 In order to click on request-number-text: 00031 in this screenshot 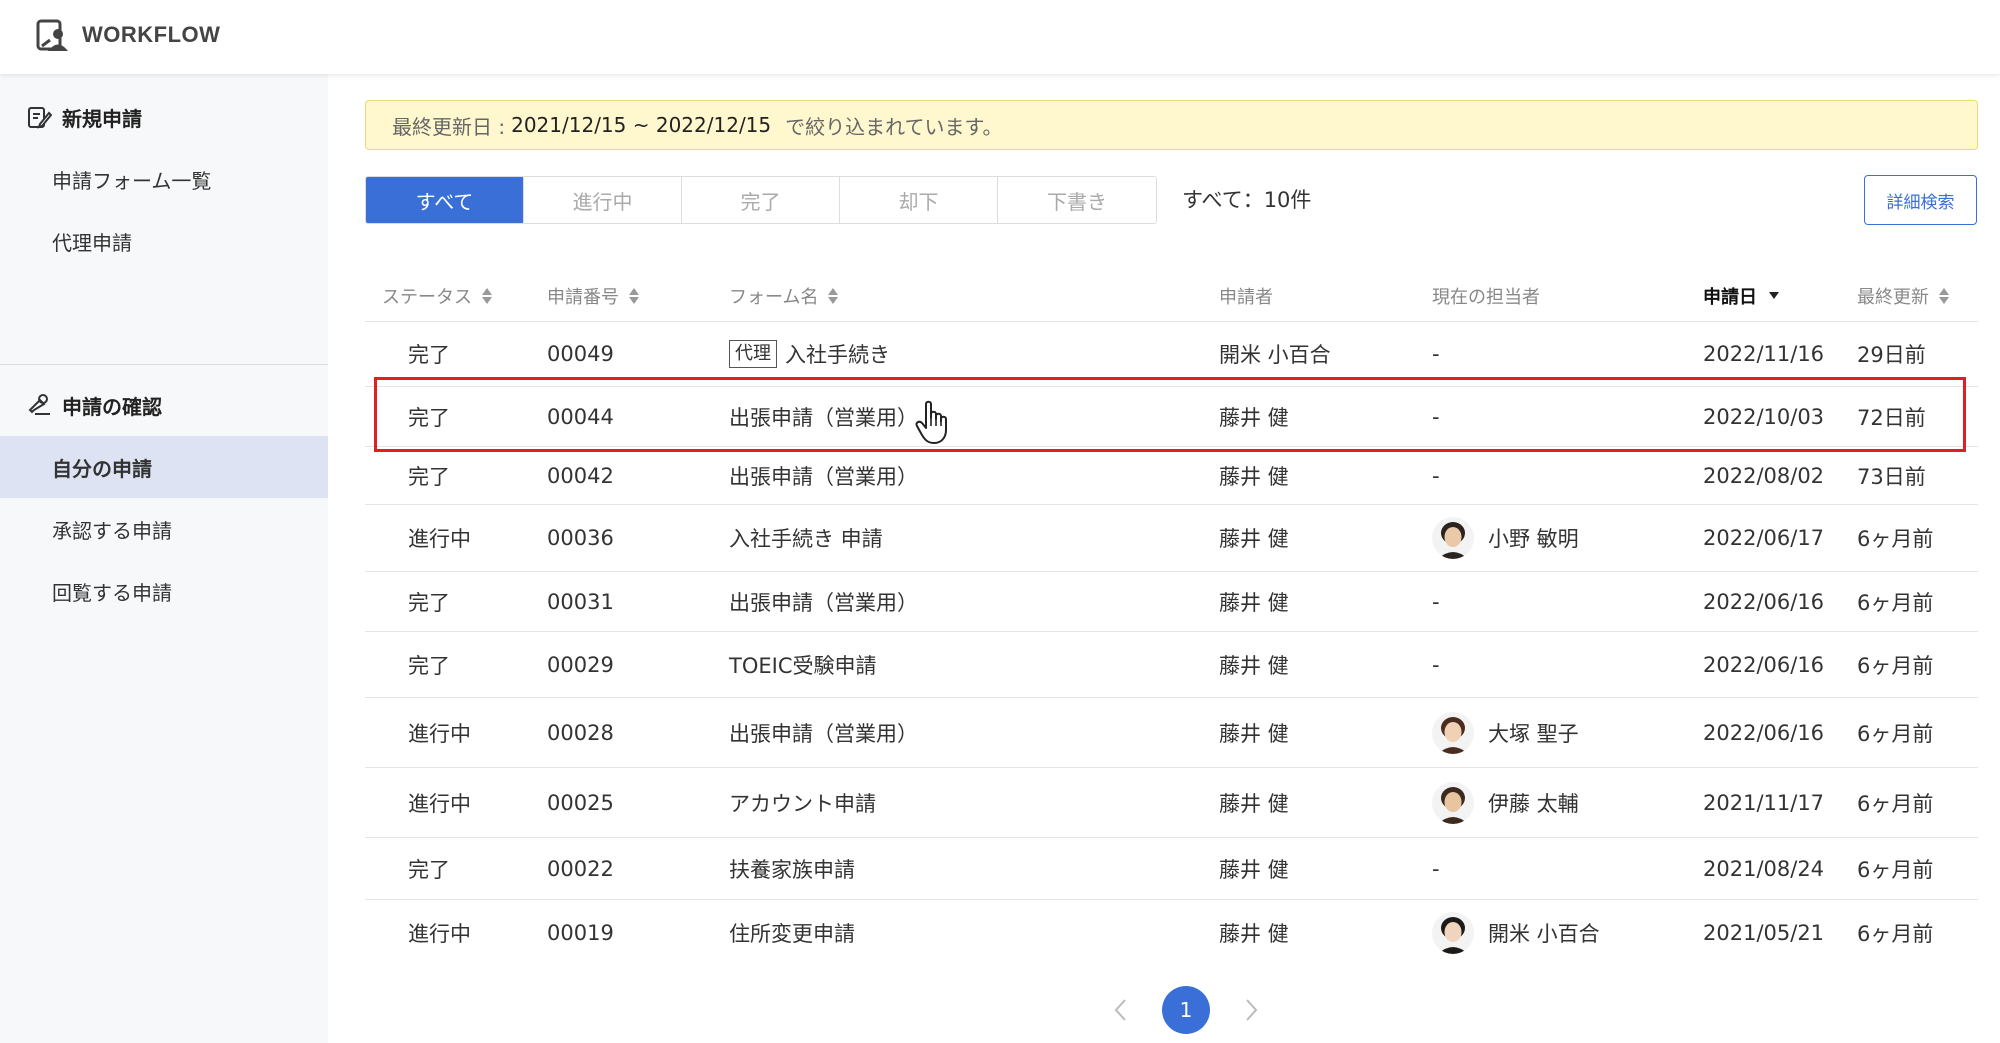, I will do `click(580, 601)`.